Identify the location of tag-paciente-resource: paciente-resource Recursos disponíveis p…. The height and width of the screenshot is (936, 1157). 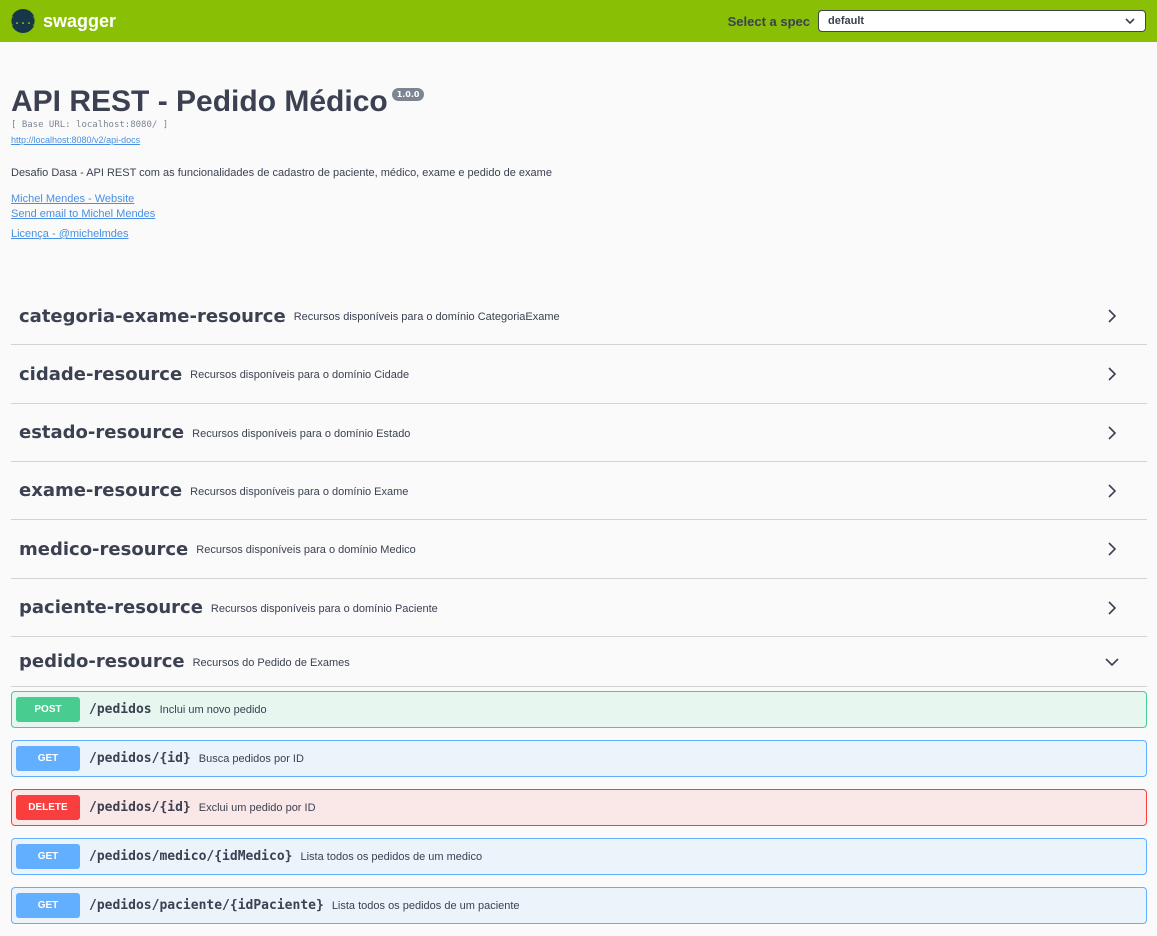
(579, 608).